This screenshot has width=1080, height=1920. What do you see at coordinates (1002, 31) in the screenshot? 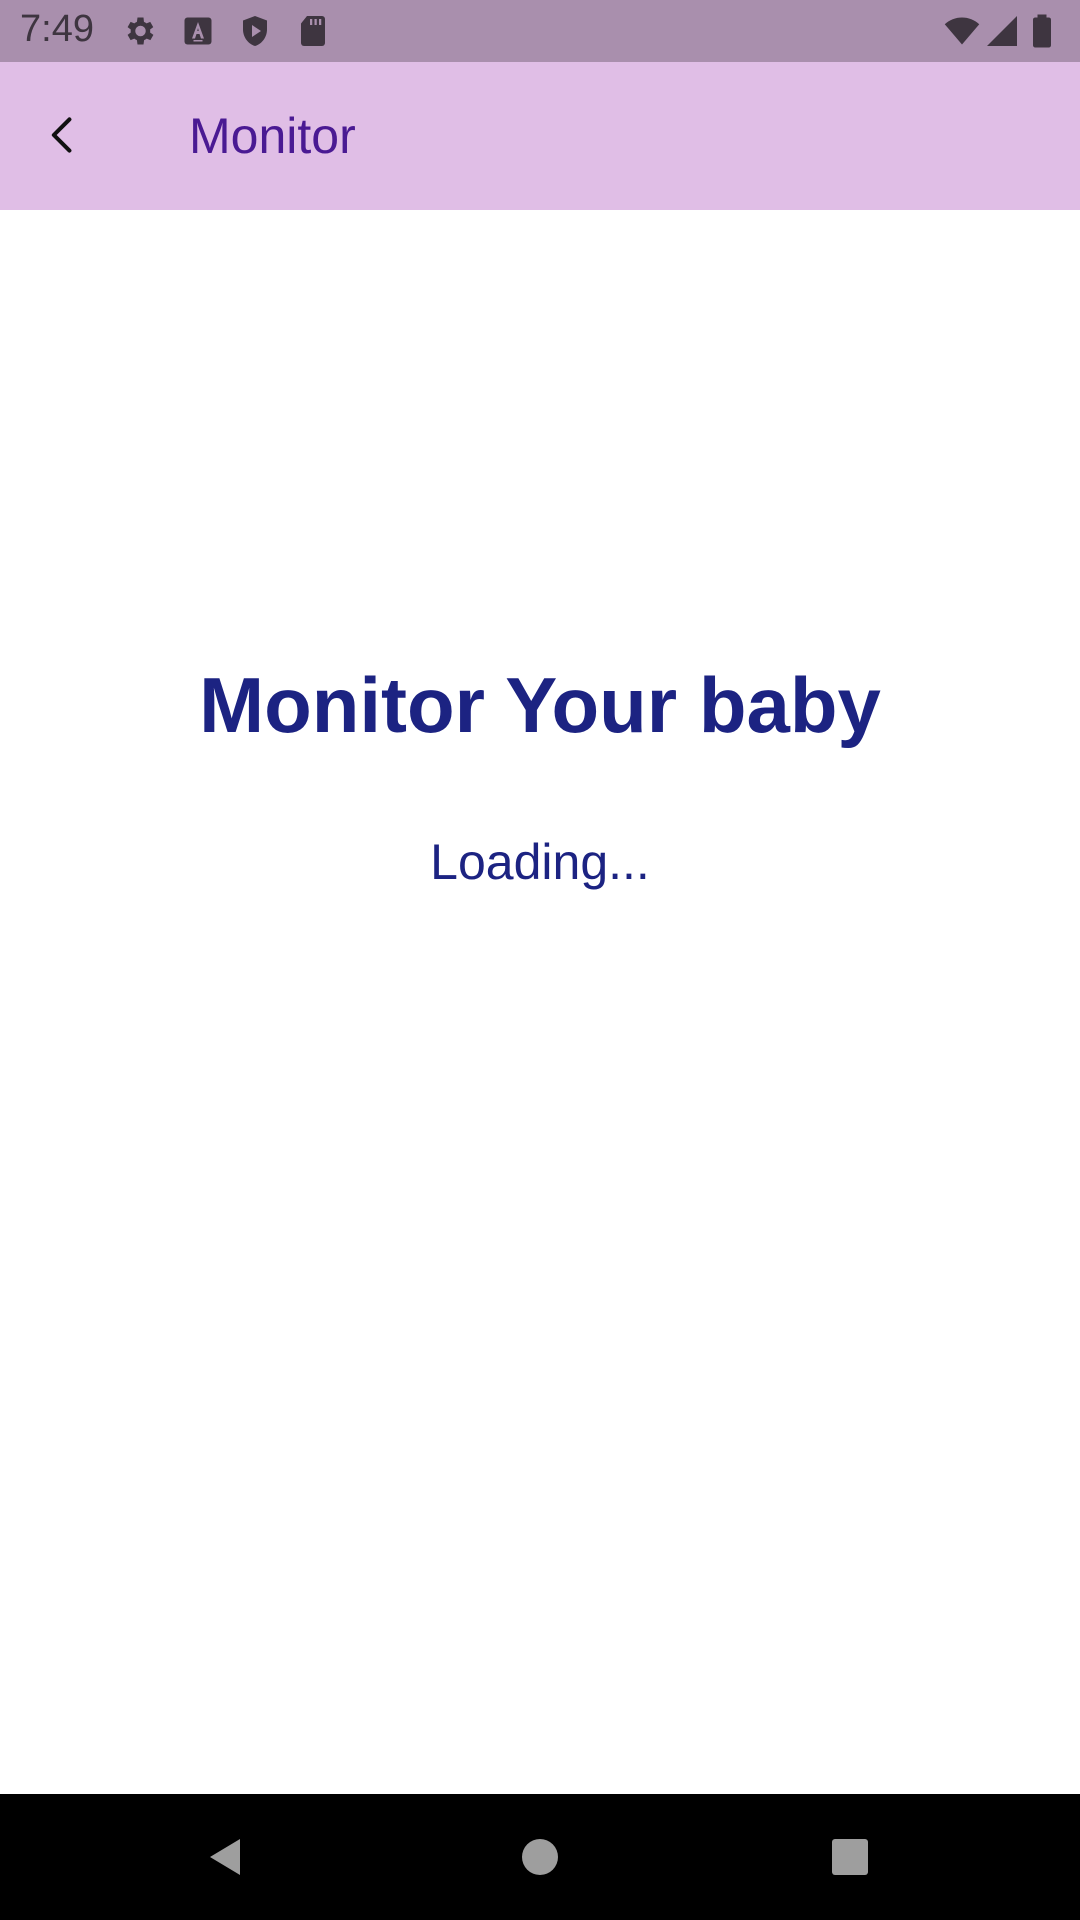
I see `cell-signal-icon` at bounding box center [1002, 31].